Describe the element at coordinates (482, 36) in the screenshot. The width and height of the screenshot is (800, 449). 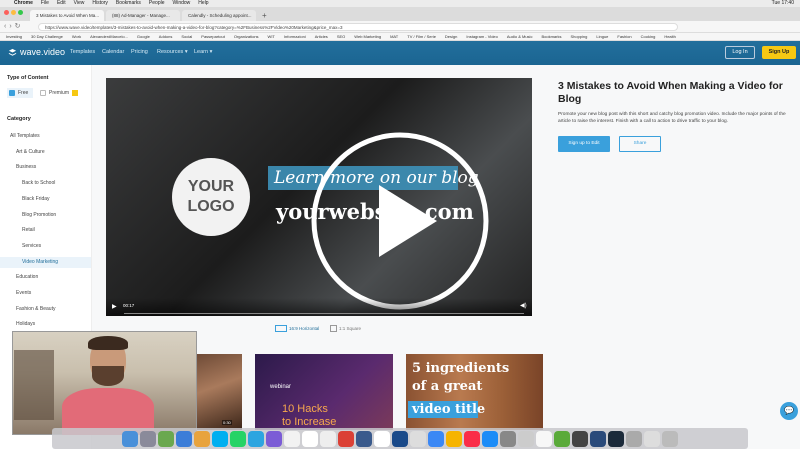
I see `bookmark-item: Instagram - Video` at that location.